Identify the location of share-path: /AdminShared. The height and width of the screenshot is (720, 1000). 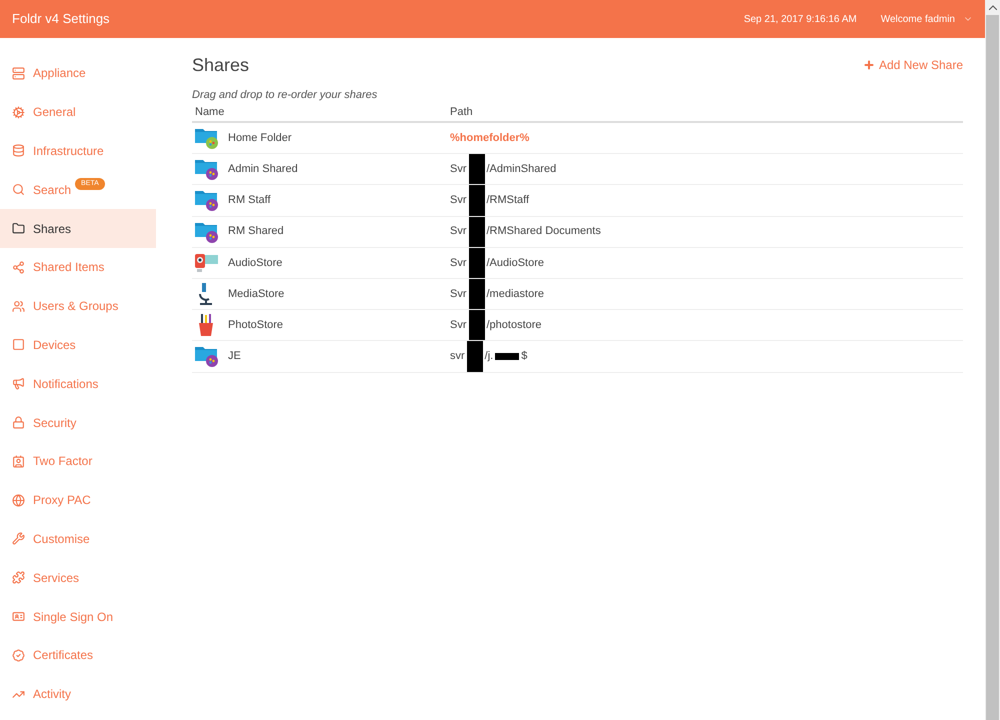
(521, 170).